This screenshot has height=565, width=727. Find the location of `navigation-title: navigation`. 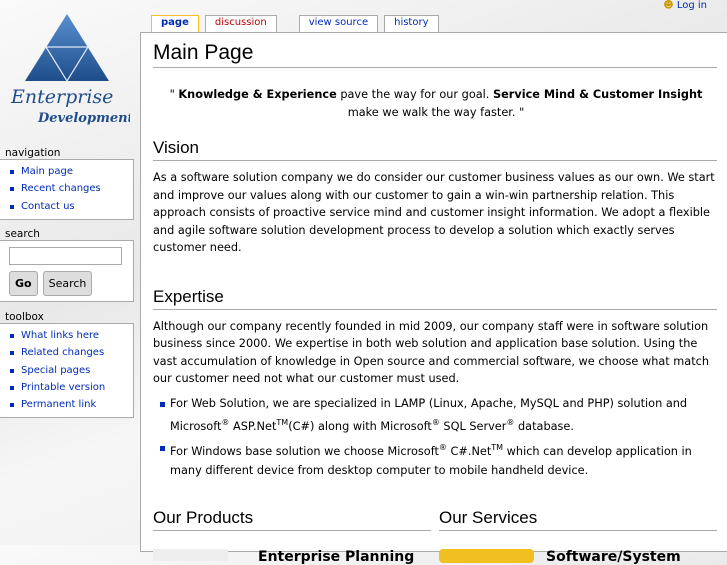

navigation-title: navigation is located at coordinates (33, 153).